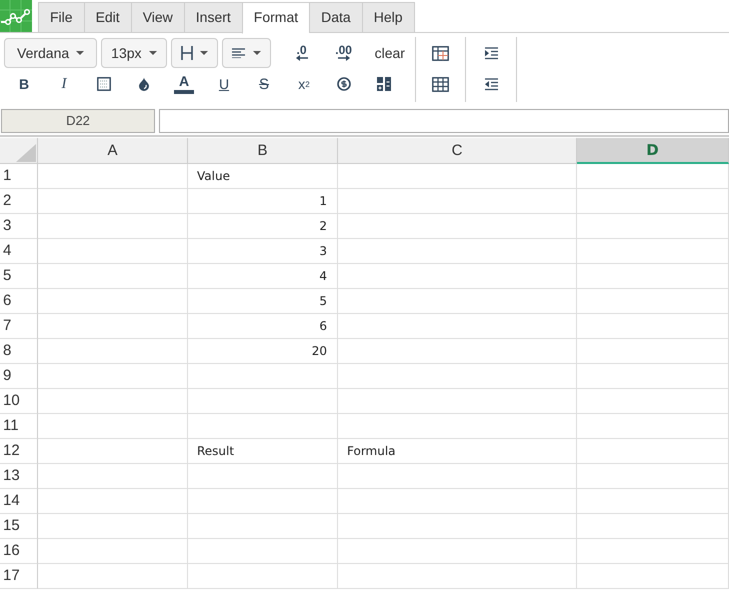 The height and width of the screenshot is (591, 729). Describe the element at coordinates (263, 151) in the screenshot. I see `column-header: B` at that location.